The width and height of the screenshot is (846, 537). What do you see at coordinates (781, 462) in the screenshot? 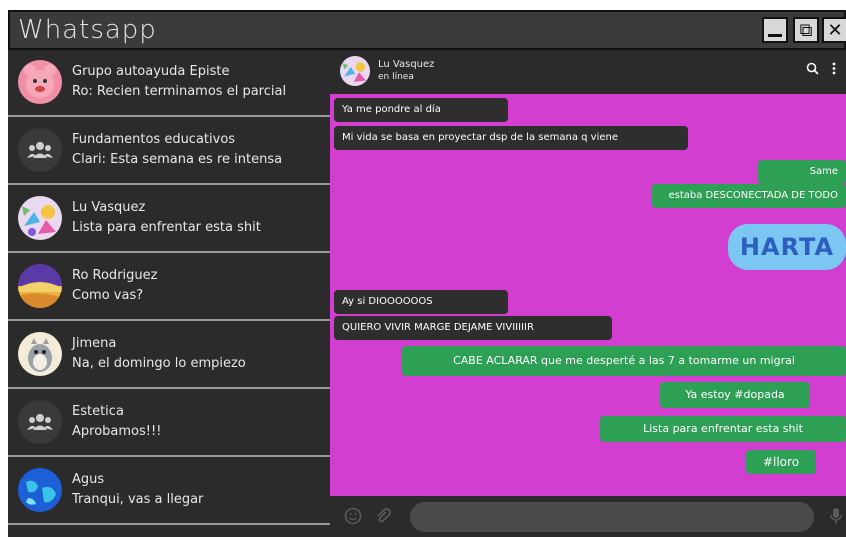
I see `message-outgoing: #lloro` at bounding box center [781, 462].